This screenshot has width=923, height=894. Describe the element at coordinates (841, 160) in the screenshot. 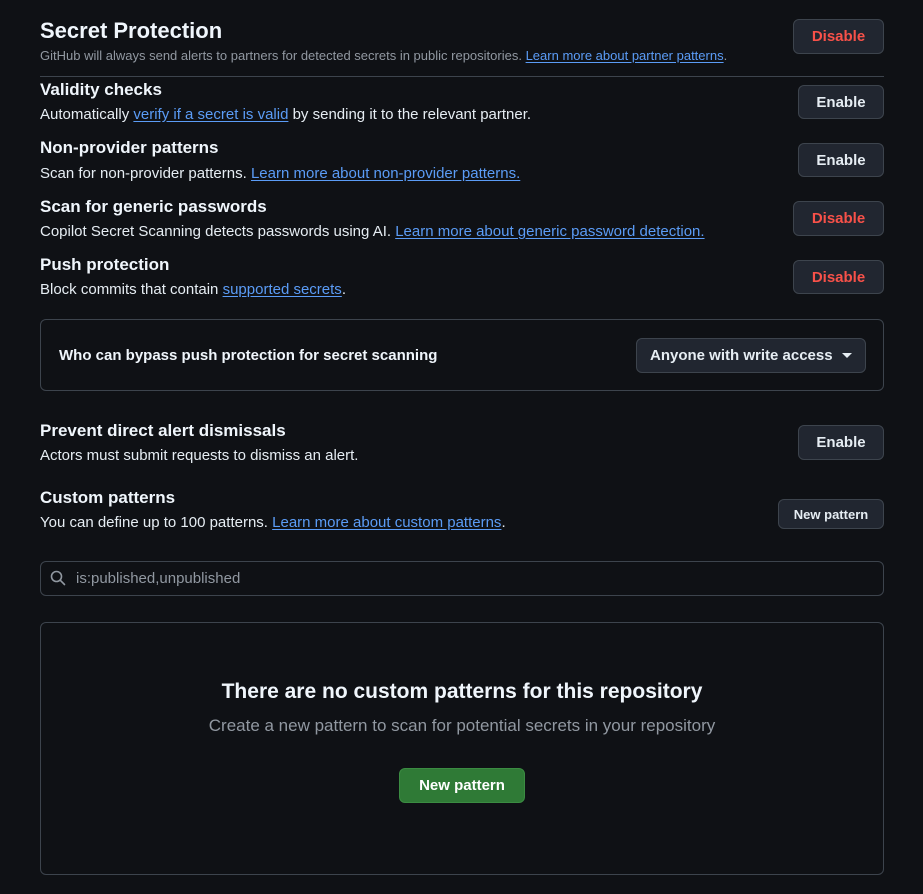

I see `non-provider-enable-button: Enable` at that location.